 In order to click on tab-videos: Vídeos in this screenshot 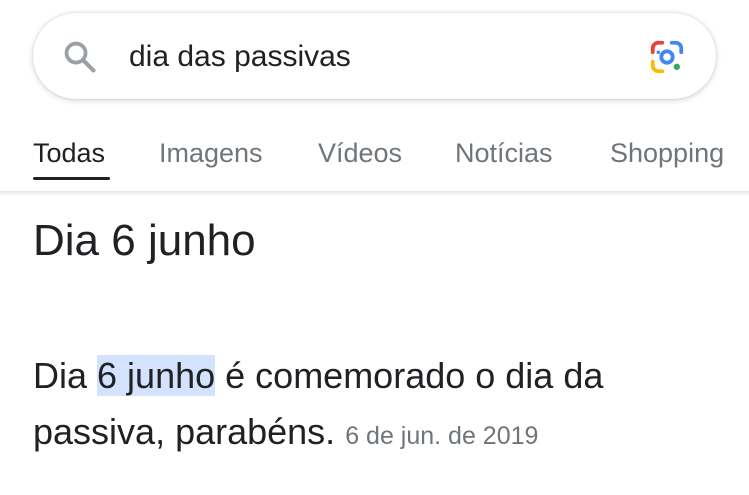, I will do `click(360, 153)`.